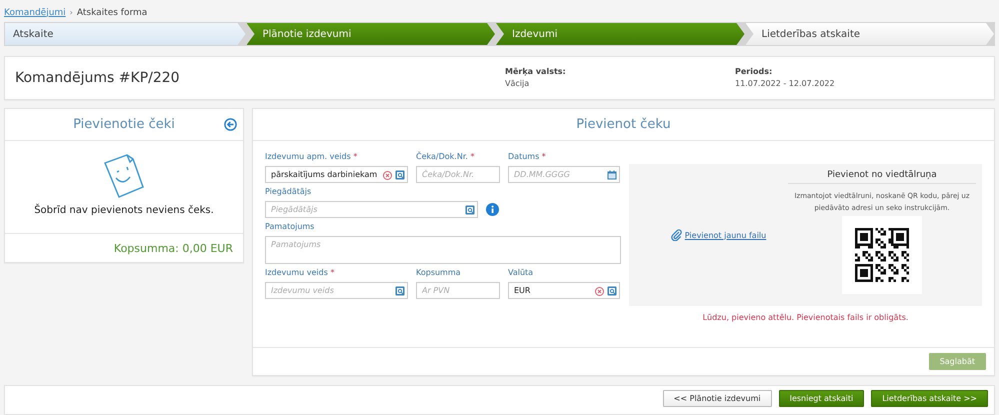  I want to click on input-field: pārskaitījums darbiniekam, so click(336, 174).